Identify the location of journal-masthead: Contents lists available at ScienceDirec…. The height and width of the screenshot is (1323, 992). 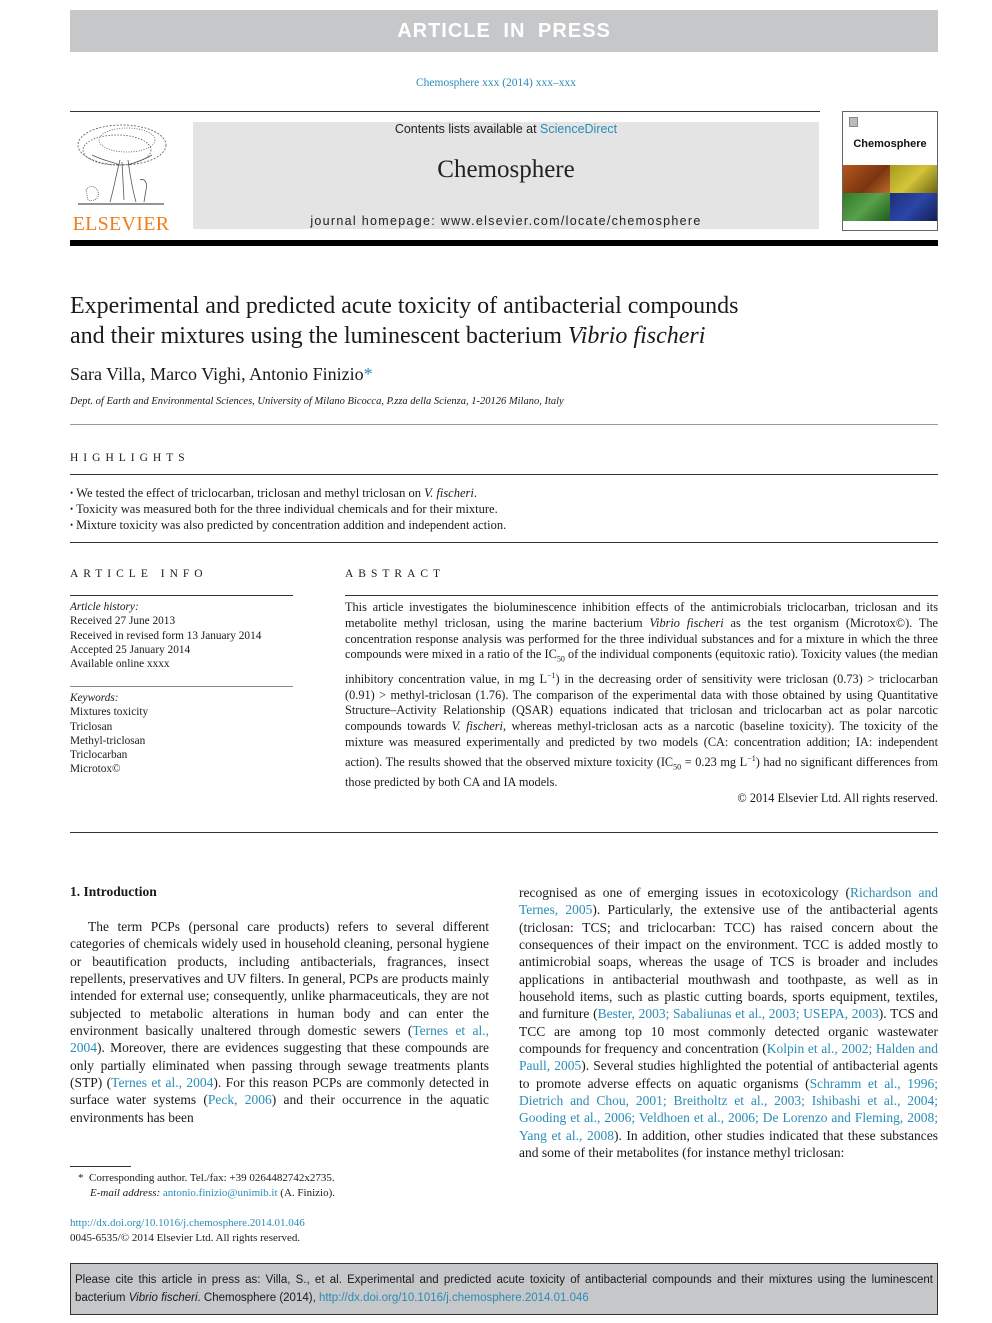
(506, 175).